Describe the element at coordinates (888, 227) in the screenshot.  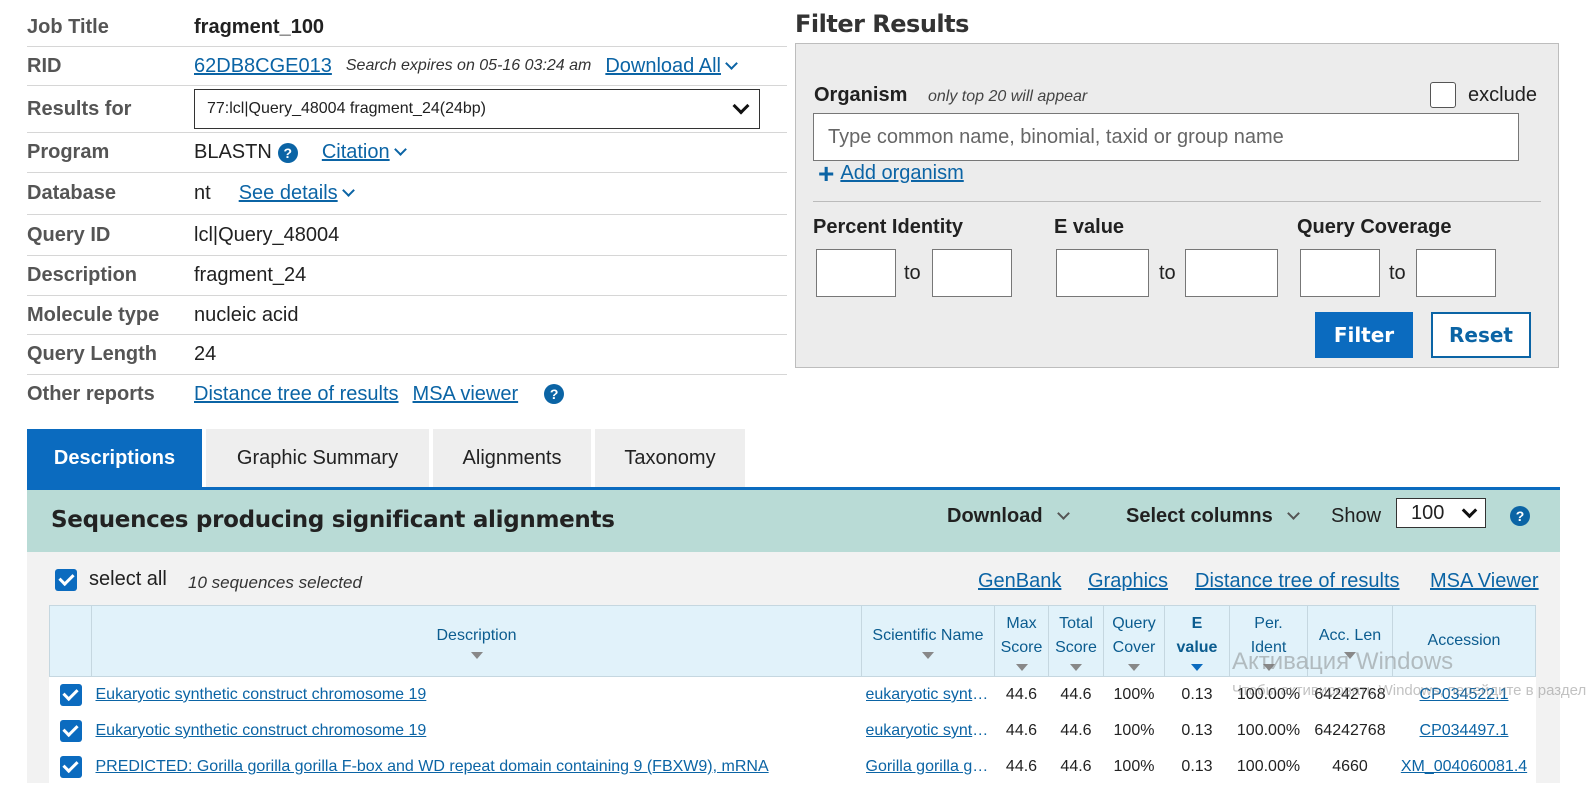
I see `percent-identity-label: Percent Identity` at that location.